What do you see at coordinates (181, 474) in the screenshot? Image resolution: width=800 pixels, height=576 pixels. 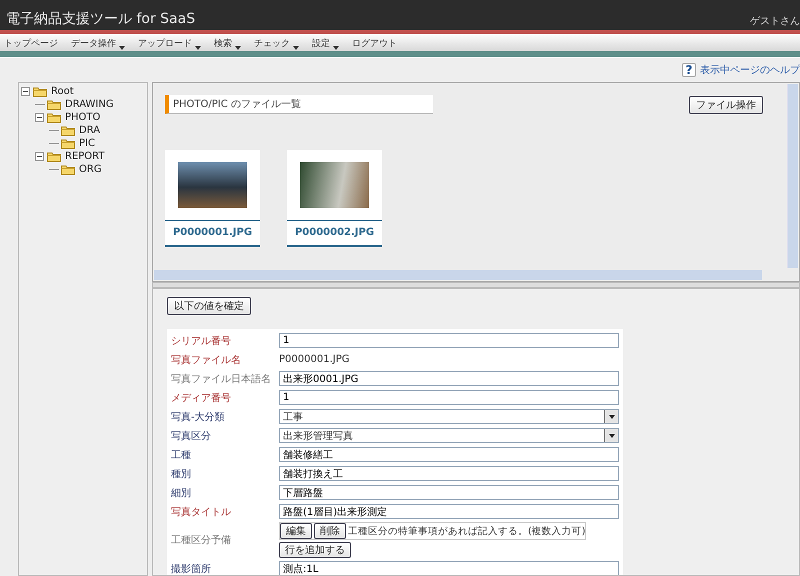 I see `field-label: 種別` at bounding box center [181, 474].